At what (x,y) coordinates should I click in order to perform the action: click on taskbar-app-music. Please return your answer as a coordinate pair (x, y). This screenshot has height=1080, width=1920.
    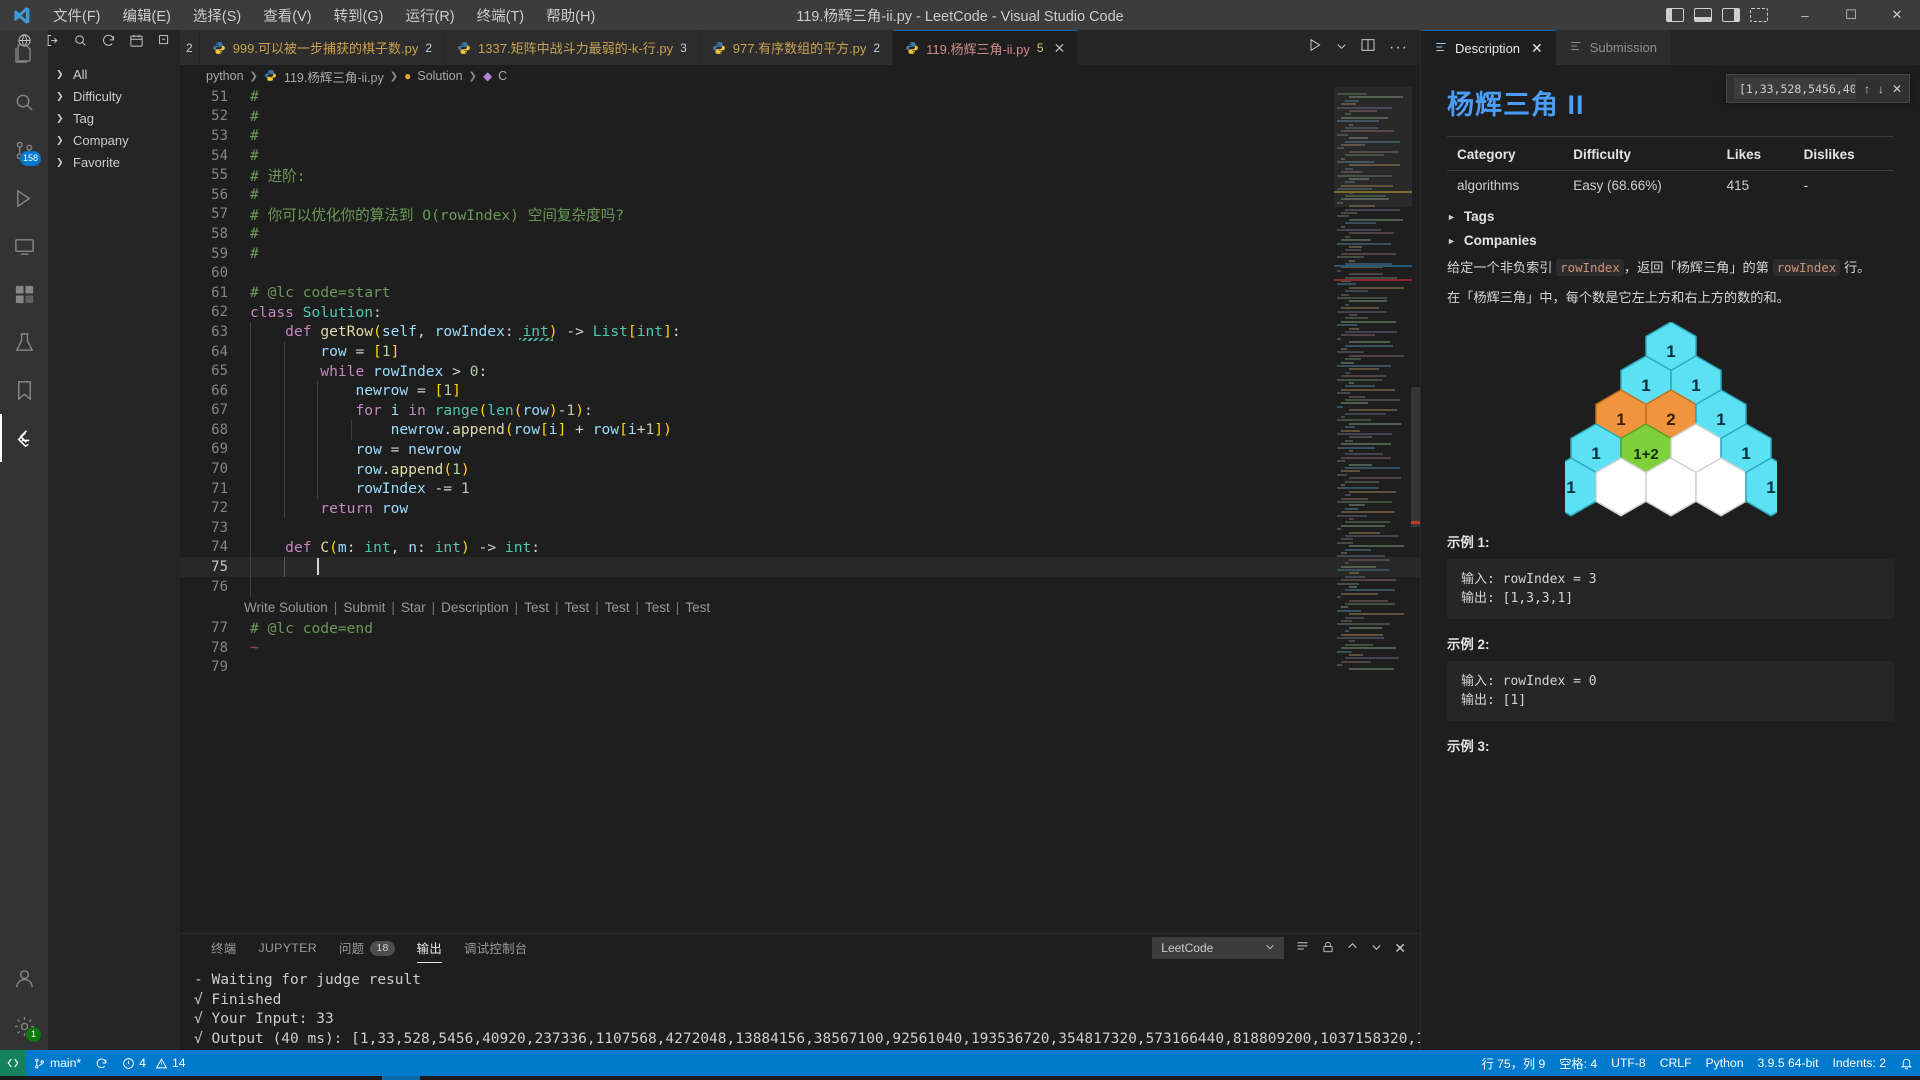
    Looking at the image, I should click on (249, 1078).